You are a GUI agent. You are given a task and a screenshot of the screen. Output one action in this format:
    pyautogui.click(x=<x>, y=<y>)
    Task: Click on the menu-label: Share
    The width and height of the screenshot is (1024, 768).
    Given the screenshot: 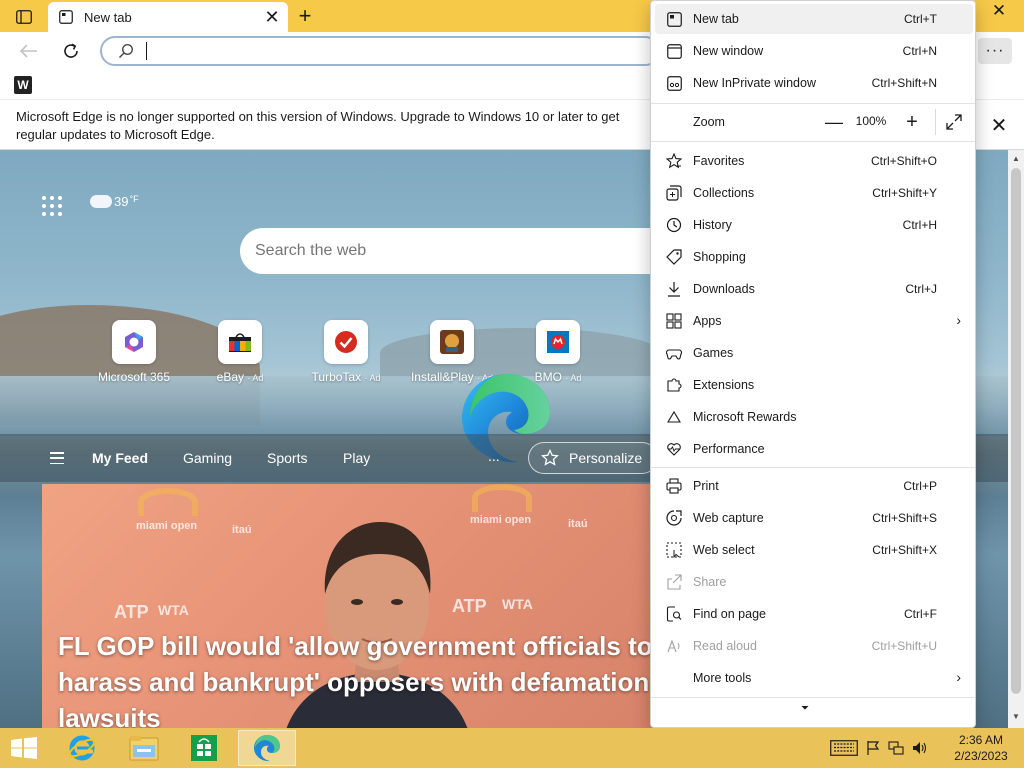 What is the action you would take?
    pyautogui.click(x=710, y=582)
    